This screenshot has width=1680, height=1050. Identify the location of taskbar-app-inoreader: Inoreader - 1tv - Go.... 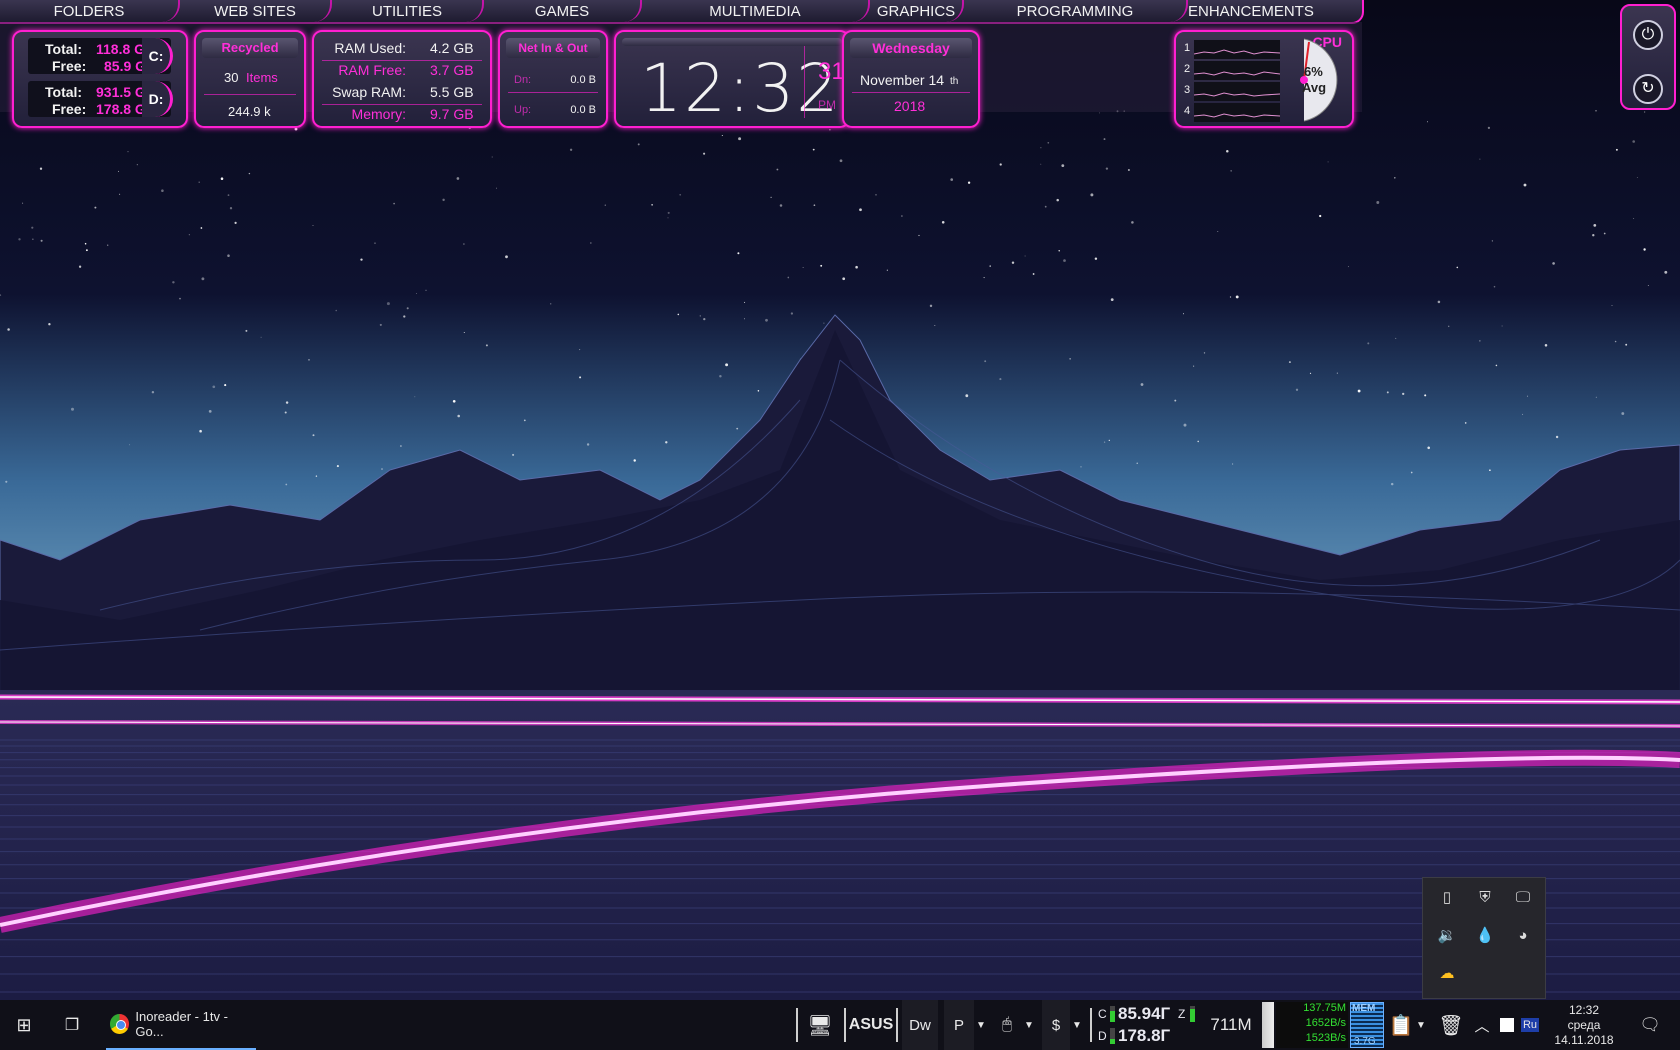
(181, 1025).